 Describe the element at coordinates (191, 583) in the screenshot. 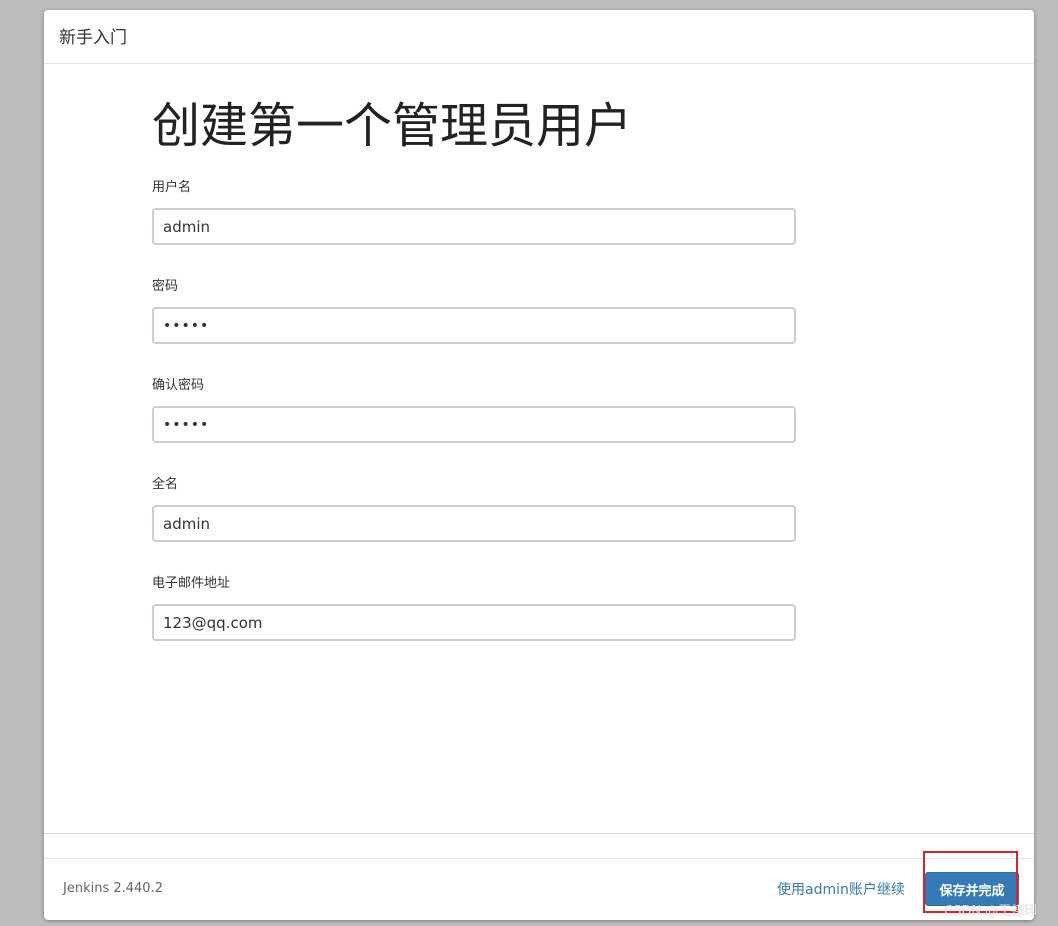

I see `email-label: 电子邮件地址` at that location.